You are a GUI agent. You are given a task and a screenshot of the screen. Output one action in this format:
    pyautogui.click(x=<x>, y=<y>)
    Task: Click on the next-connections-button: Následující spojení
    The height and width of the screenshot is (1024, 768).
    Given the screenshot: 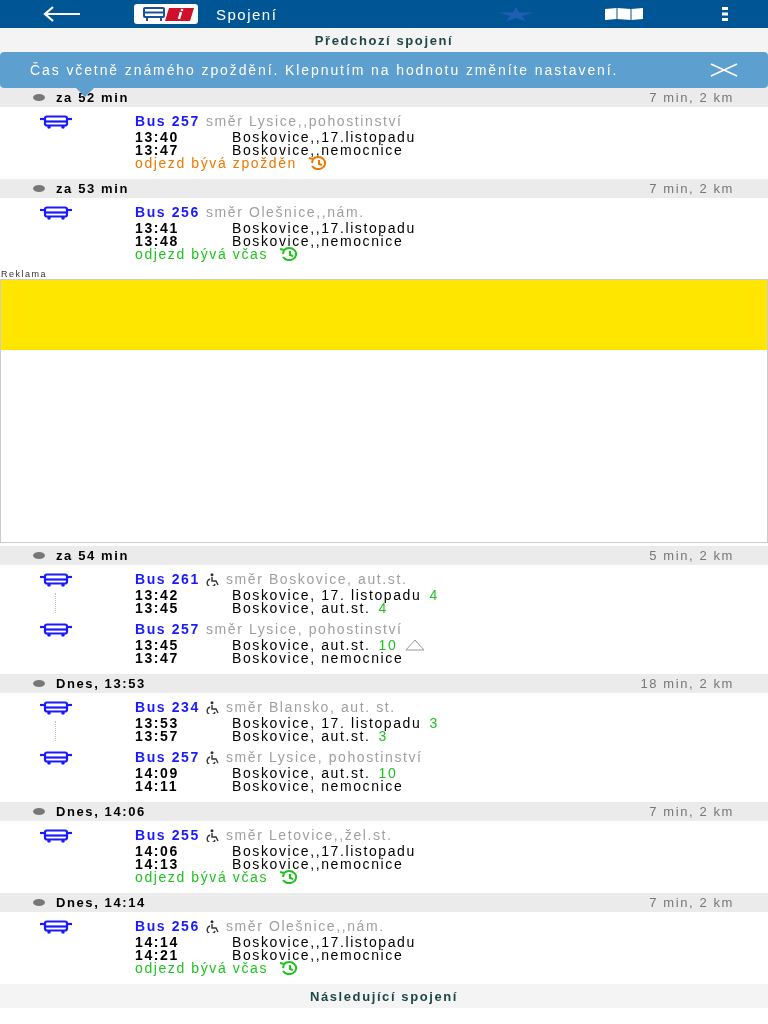 What is the action you would take?
    pyautogui.click(x=384, y=996)
    